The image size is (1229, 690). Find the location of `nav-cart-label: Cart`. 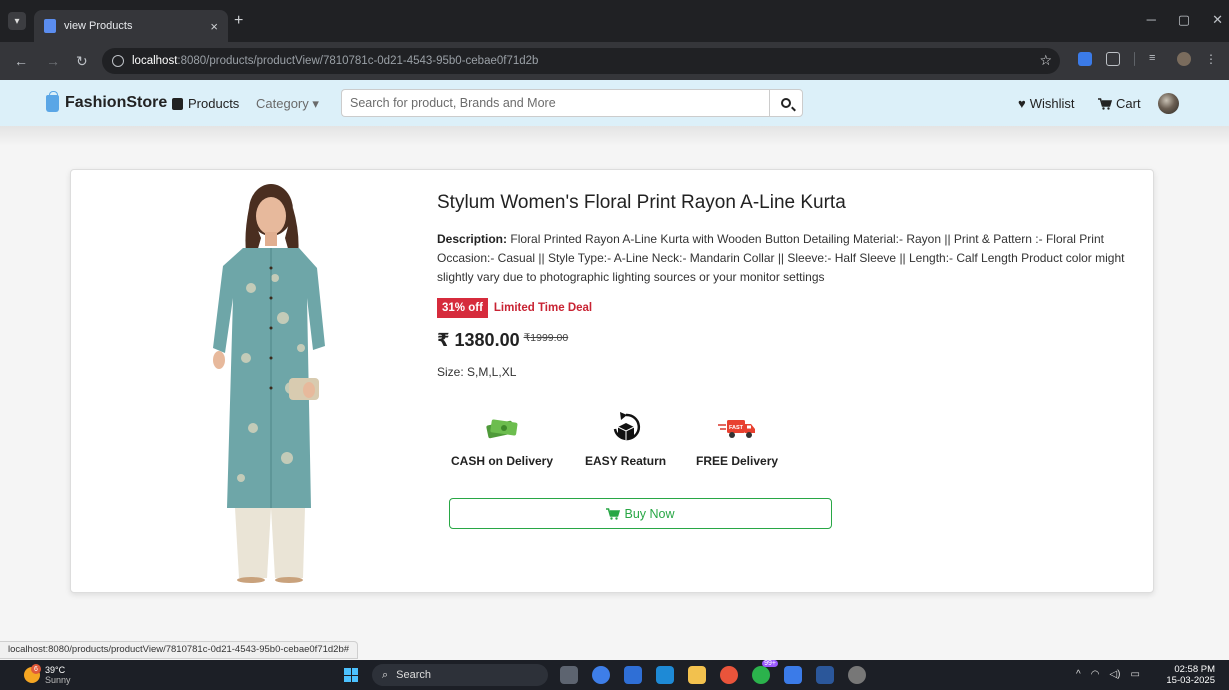

nav-cart-label: Cart is located at coordinates (1128, 103).